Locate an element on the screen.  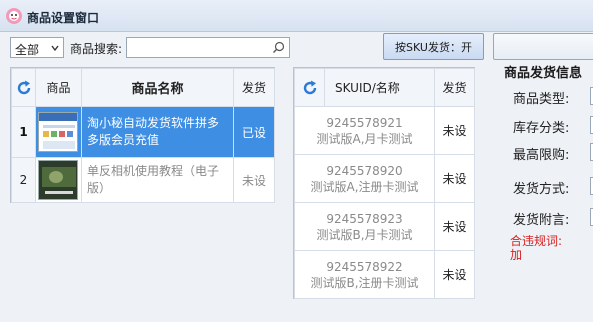
stock-category-label: 库存分类: is located at coordinates (541, 128).